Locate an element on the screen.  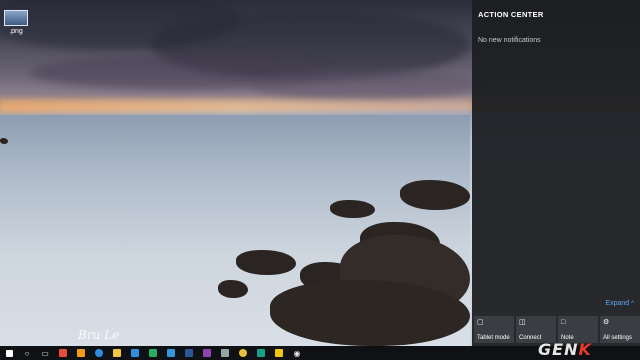
horizon-glow is located at coordinates (235, 107).